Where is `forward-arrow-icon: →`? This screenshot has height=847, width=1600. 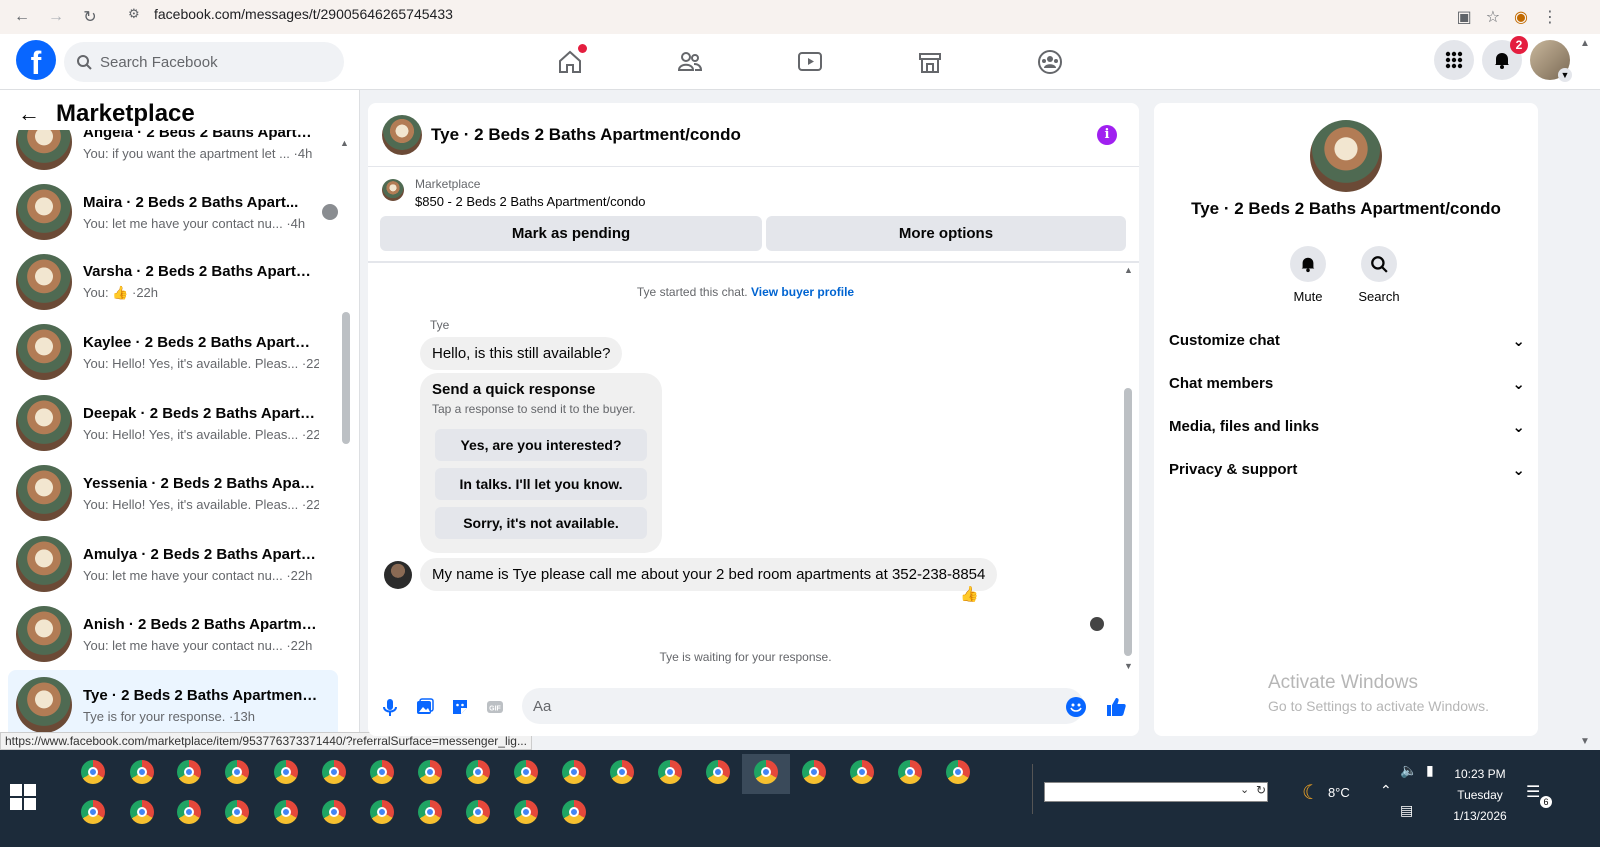 forward-arrow-icon: → is located at coordinates (56, 17).